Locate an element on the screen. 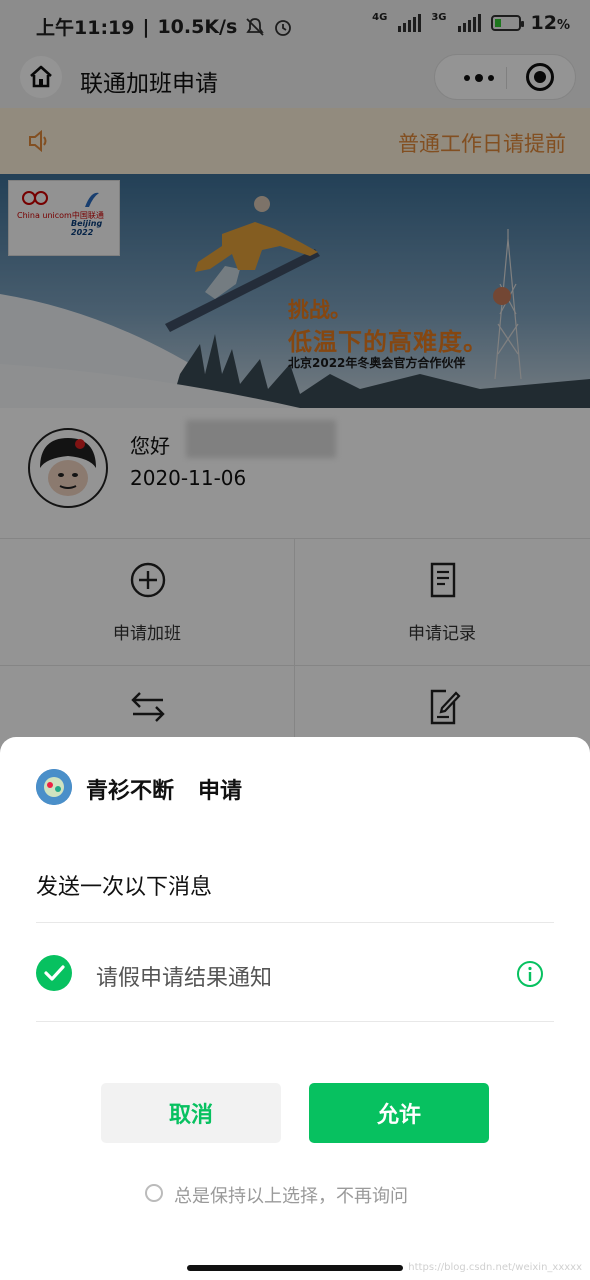 The width and height of the screenshot is (590, 1280). home-indicator is located at coordinates (295, 1268).